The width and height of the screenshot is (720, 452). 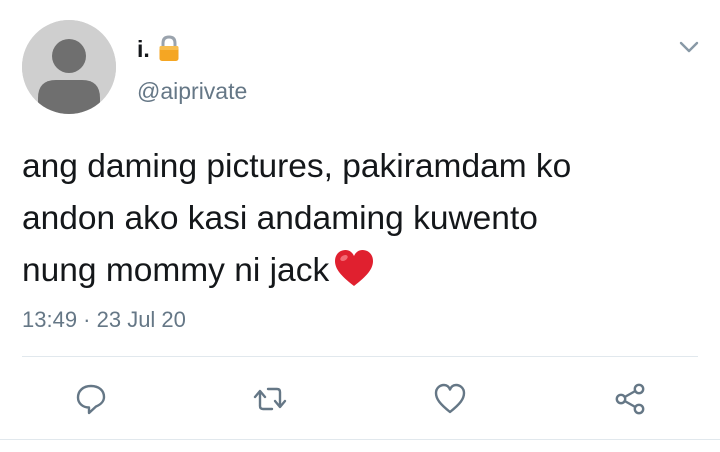 I want to click on like-icon, so click(x=450, y=398).